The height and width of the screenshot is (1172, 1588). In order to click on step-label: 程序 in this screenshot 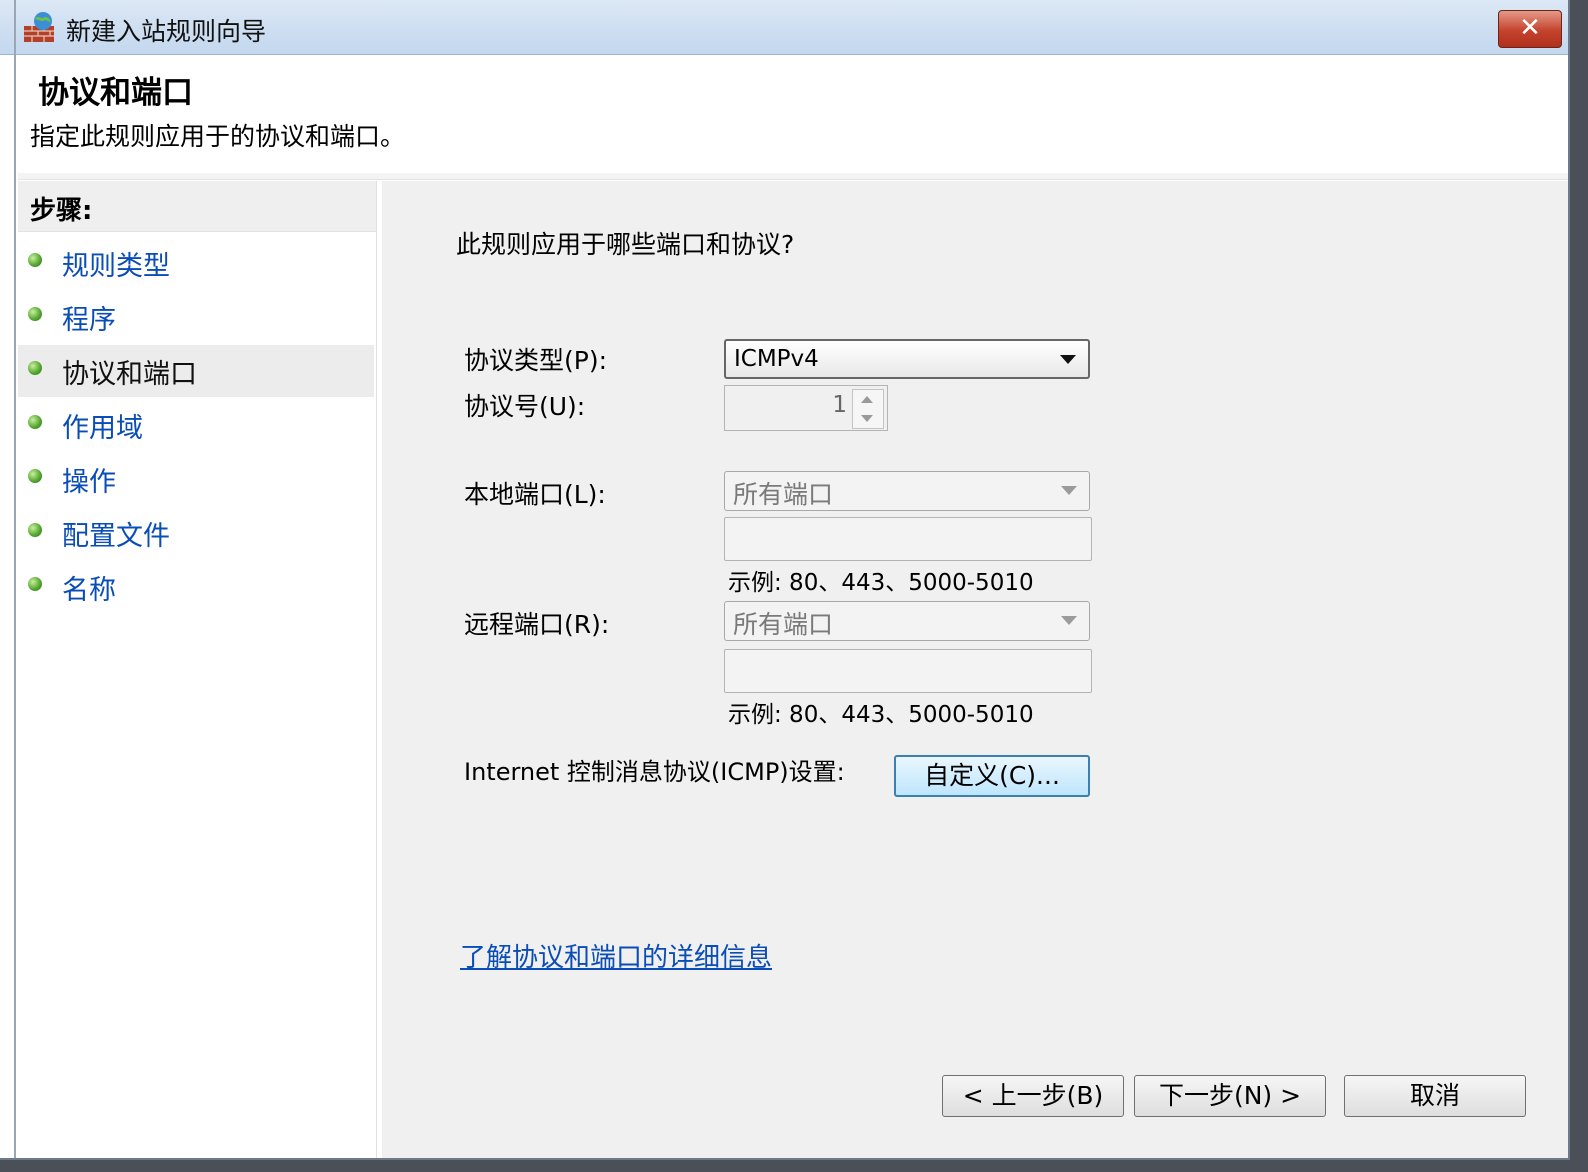, I will do `click(89, 320)`.